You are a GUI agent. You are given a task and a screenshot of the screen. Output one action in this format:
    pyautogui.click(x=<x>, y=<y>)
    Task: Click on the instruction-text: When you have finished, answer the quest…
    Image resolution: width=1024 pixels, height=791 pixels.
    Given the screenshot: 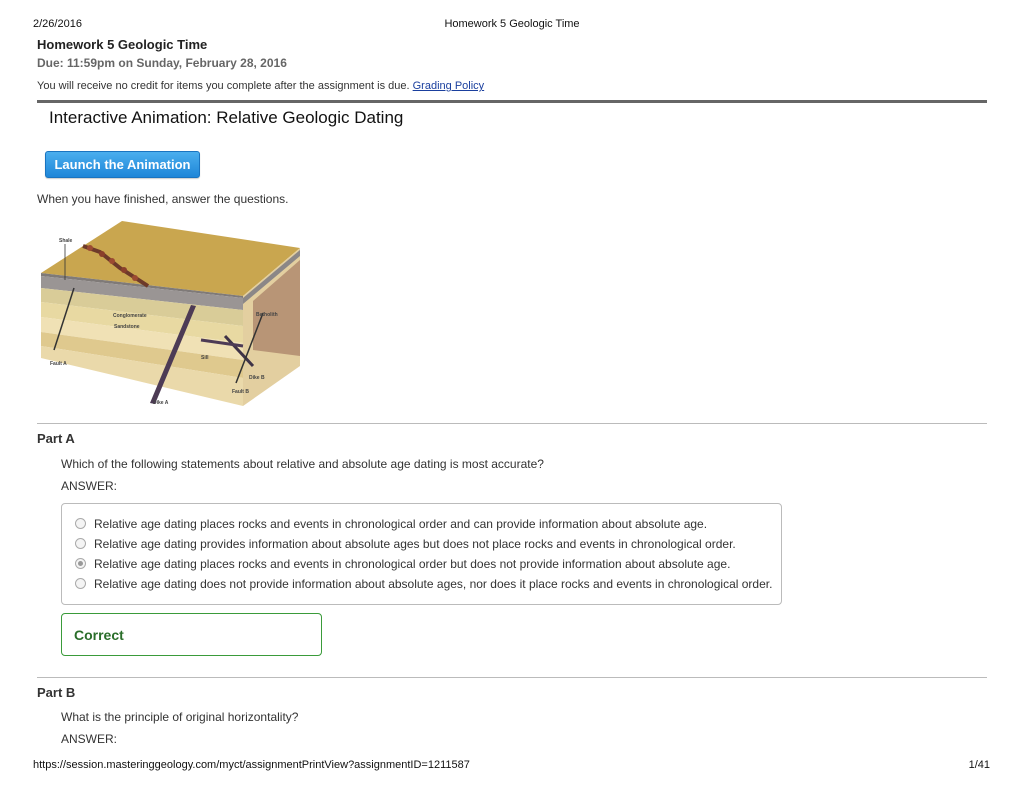 What is the action you would take?
    pyautogui.click(x=163, y=199)
    